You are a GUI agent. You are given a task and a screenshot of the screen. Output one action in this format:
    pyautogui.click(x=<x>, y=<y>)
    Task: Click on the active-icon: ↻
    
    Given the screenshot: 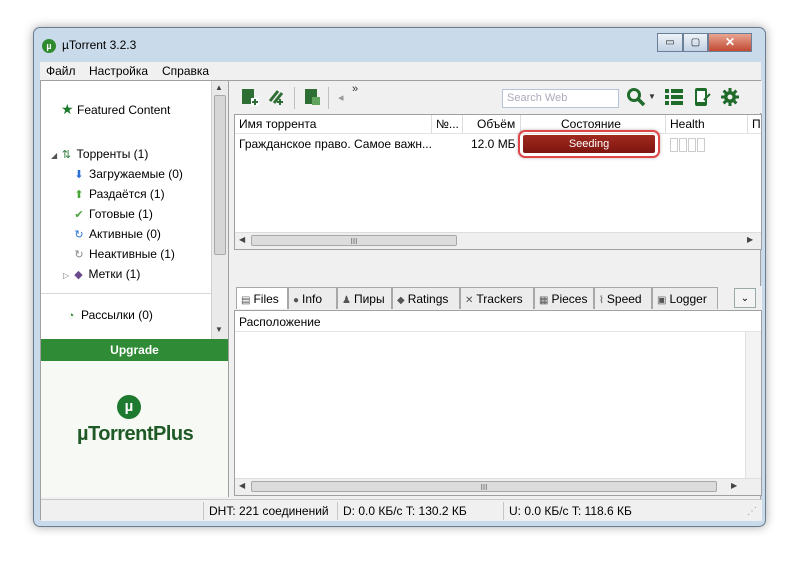 What is the action you would take?
    pyautogui.click(x=79, y=235)
    